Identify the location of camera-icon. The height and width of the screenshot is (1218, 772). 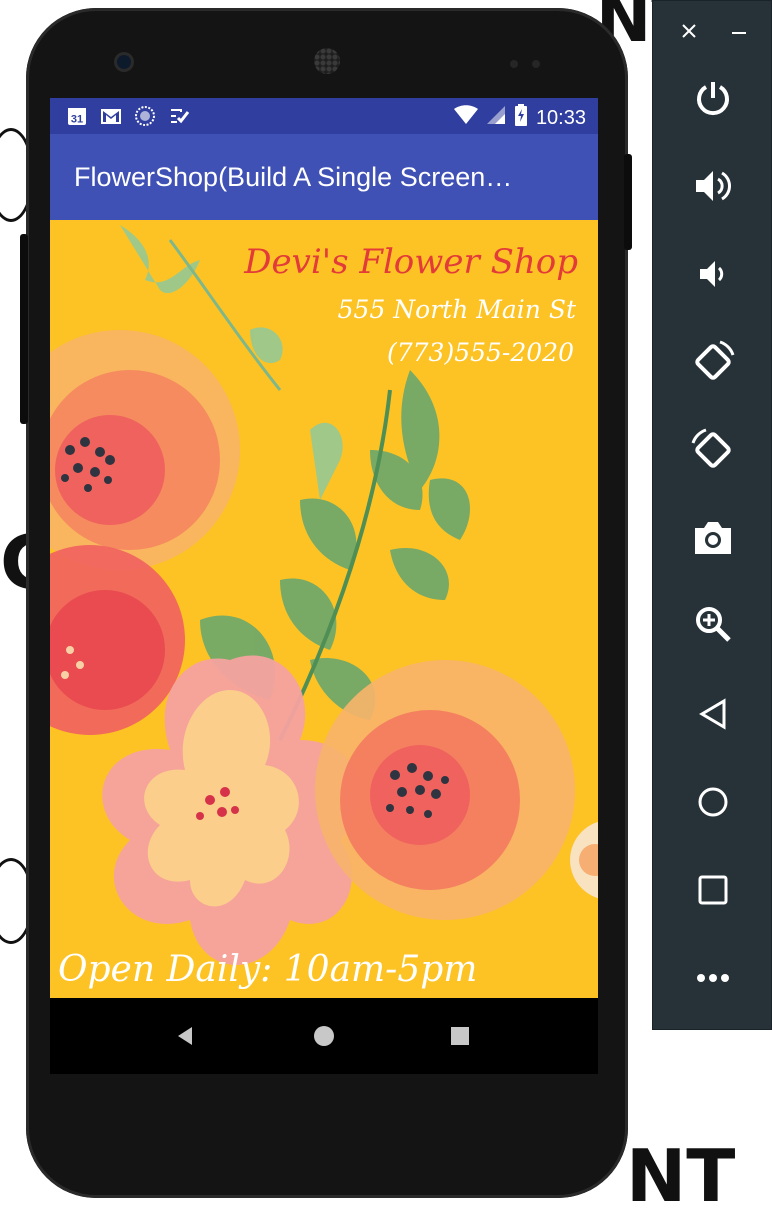
(713, 538).